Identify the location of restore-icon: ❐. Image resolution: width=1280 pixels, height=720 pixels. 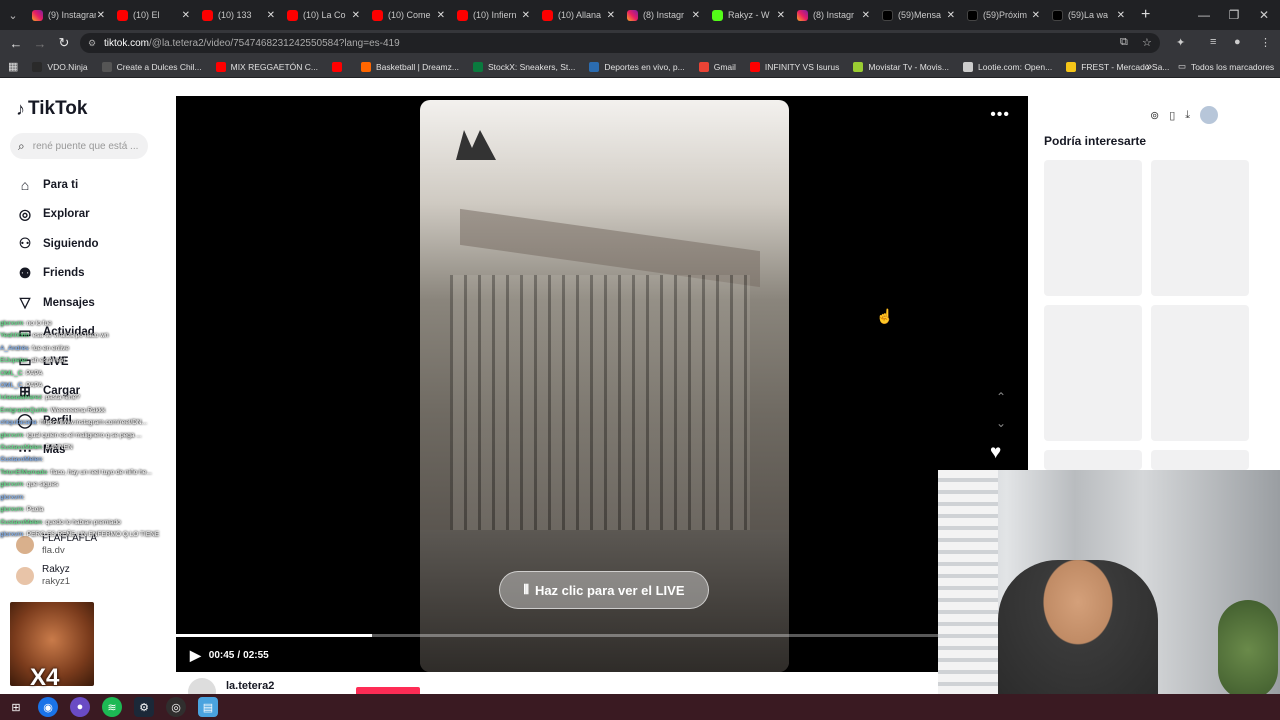
(1234, 15).